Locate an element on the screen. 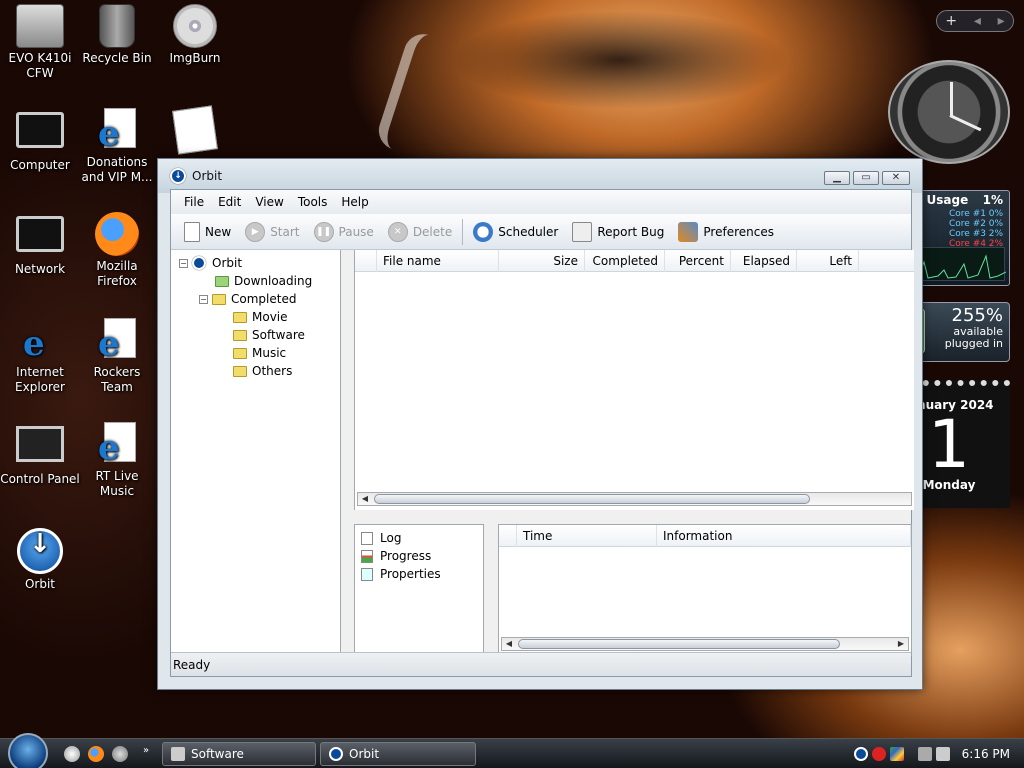  taskbar-button-software: Software is located at coordinates (239, 754).